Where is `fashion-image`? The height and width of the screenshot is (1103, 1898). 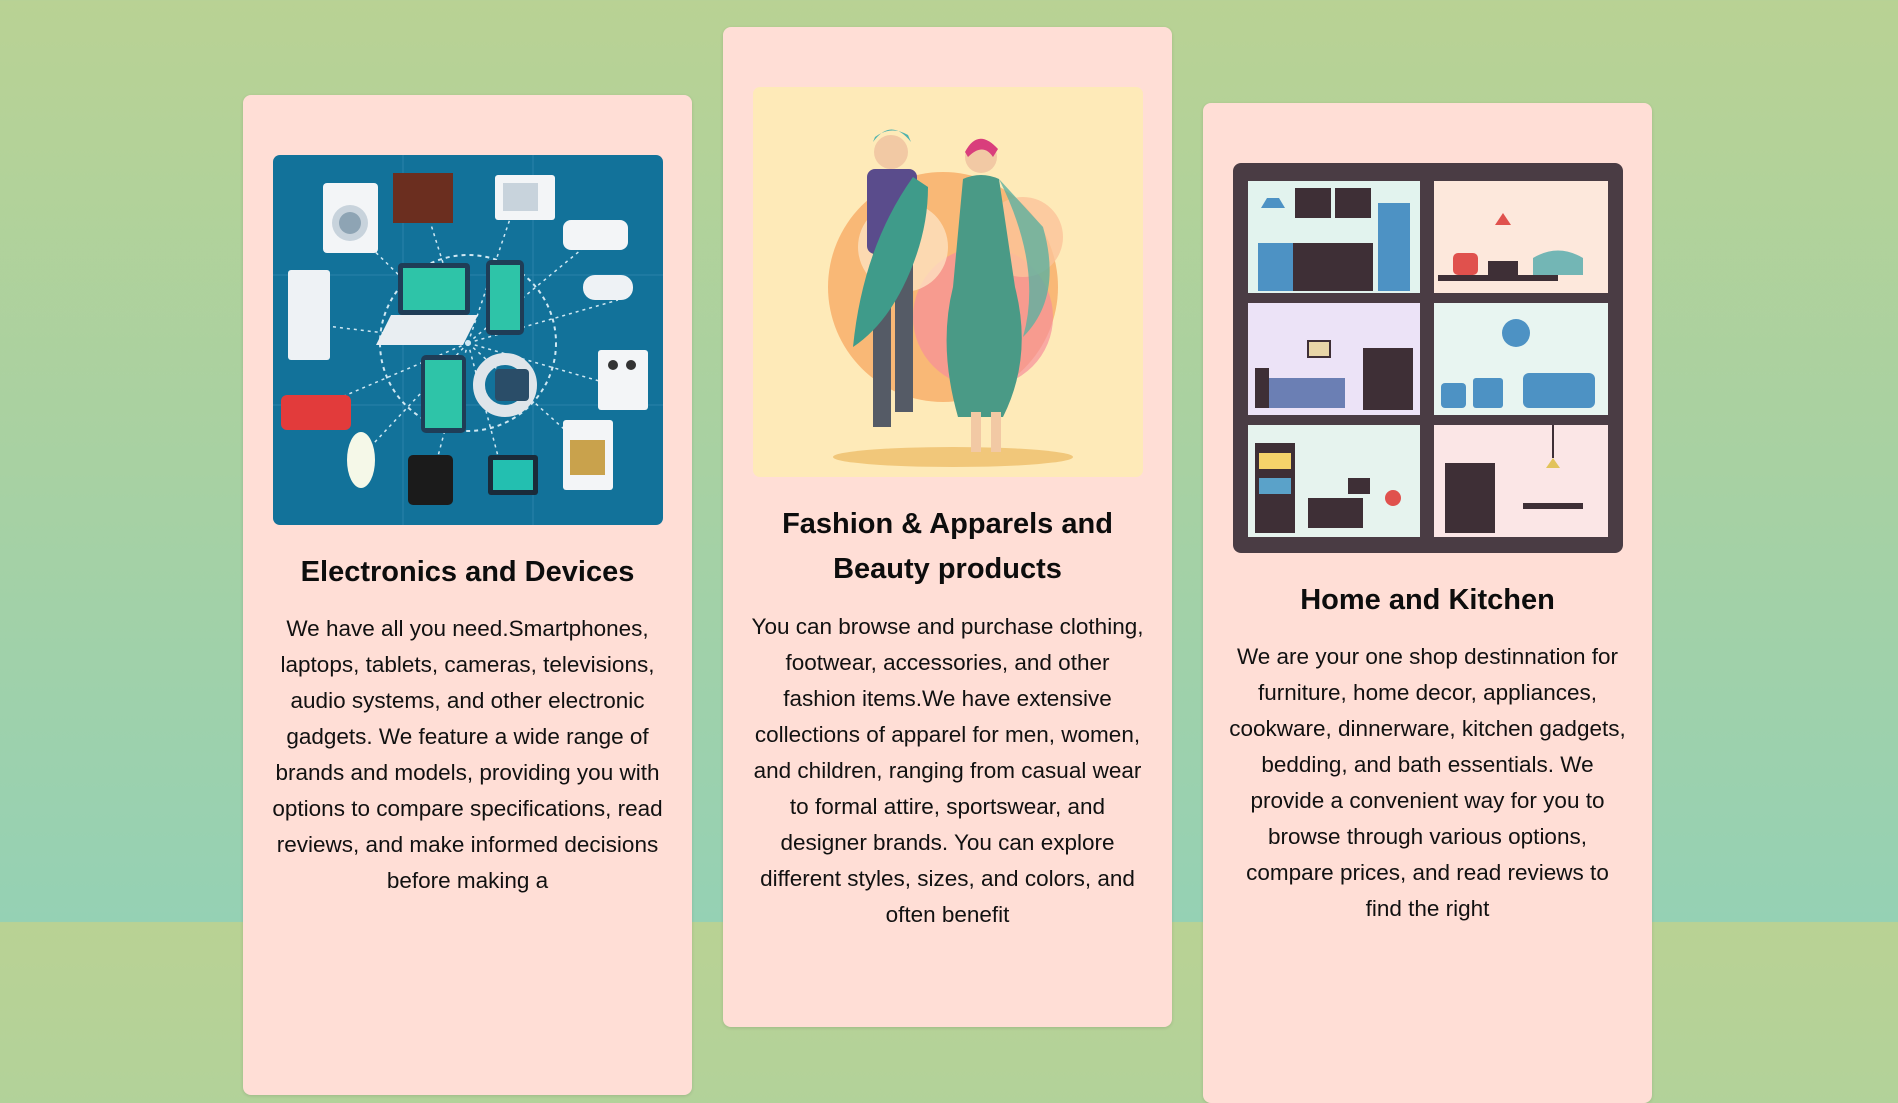
fashion-image is located at coordinates (948, 282).